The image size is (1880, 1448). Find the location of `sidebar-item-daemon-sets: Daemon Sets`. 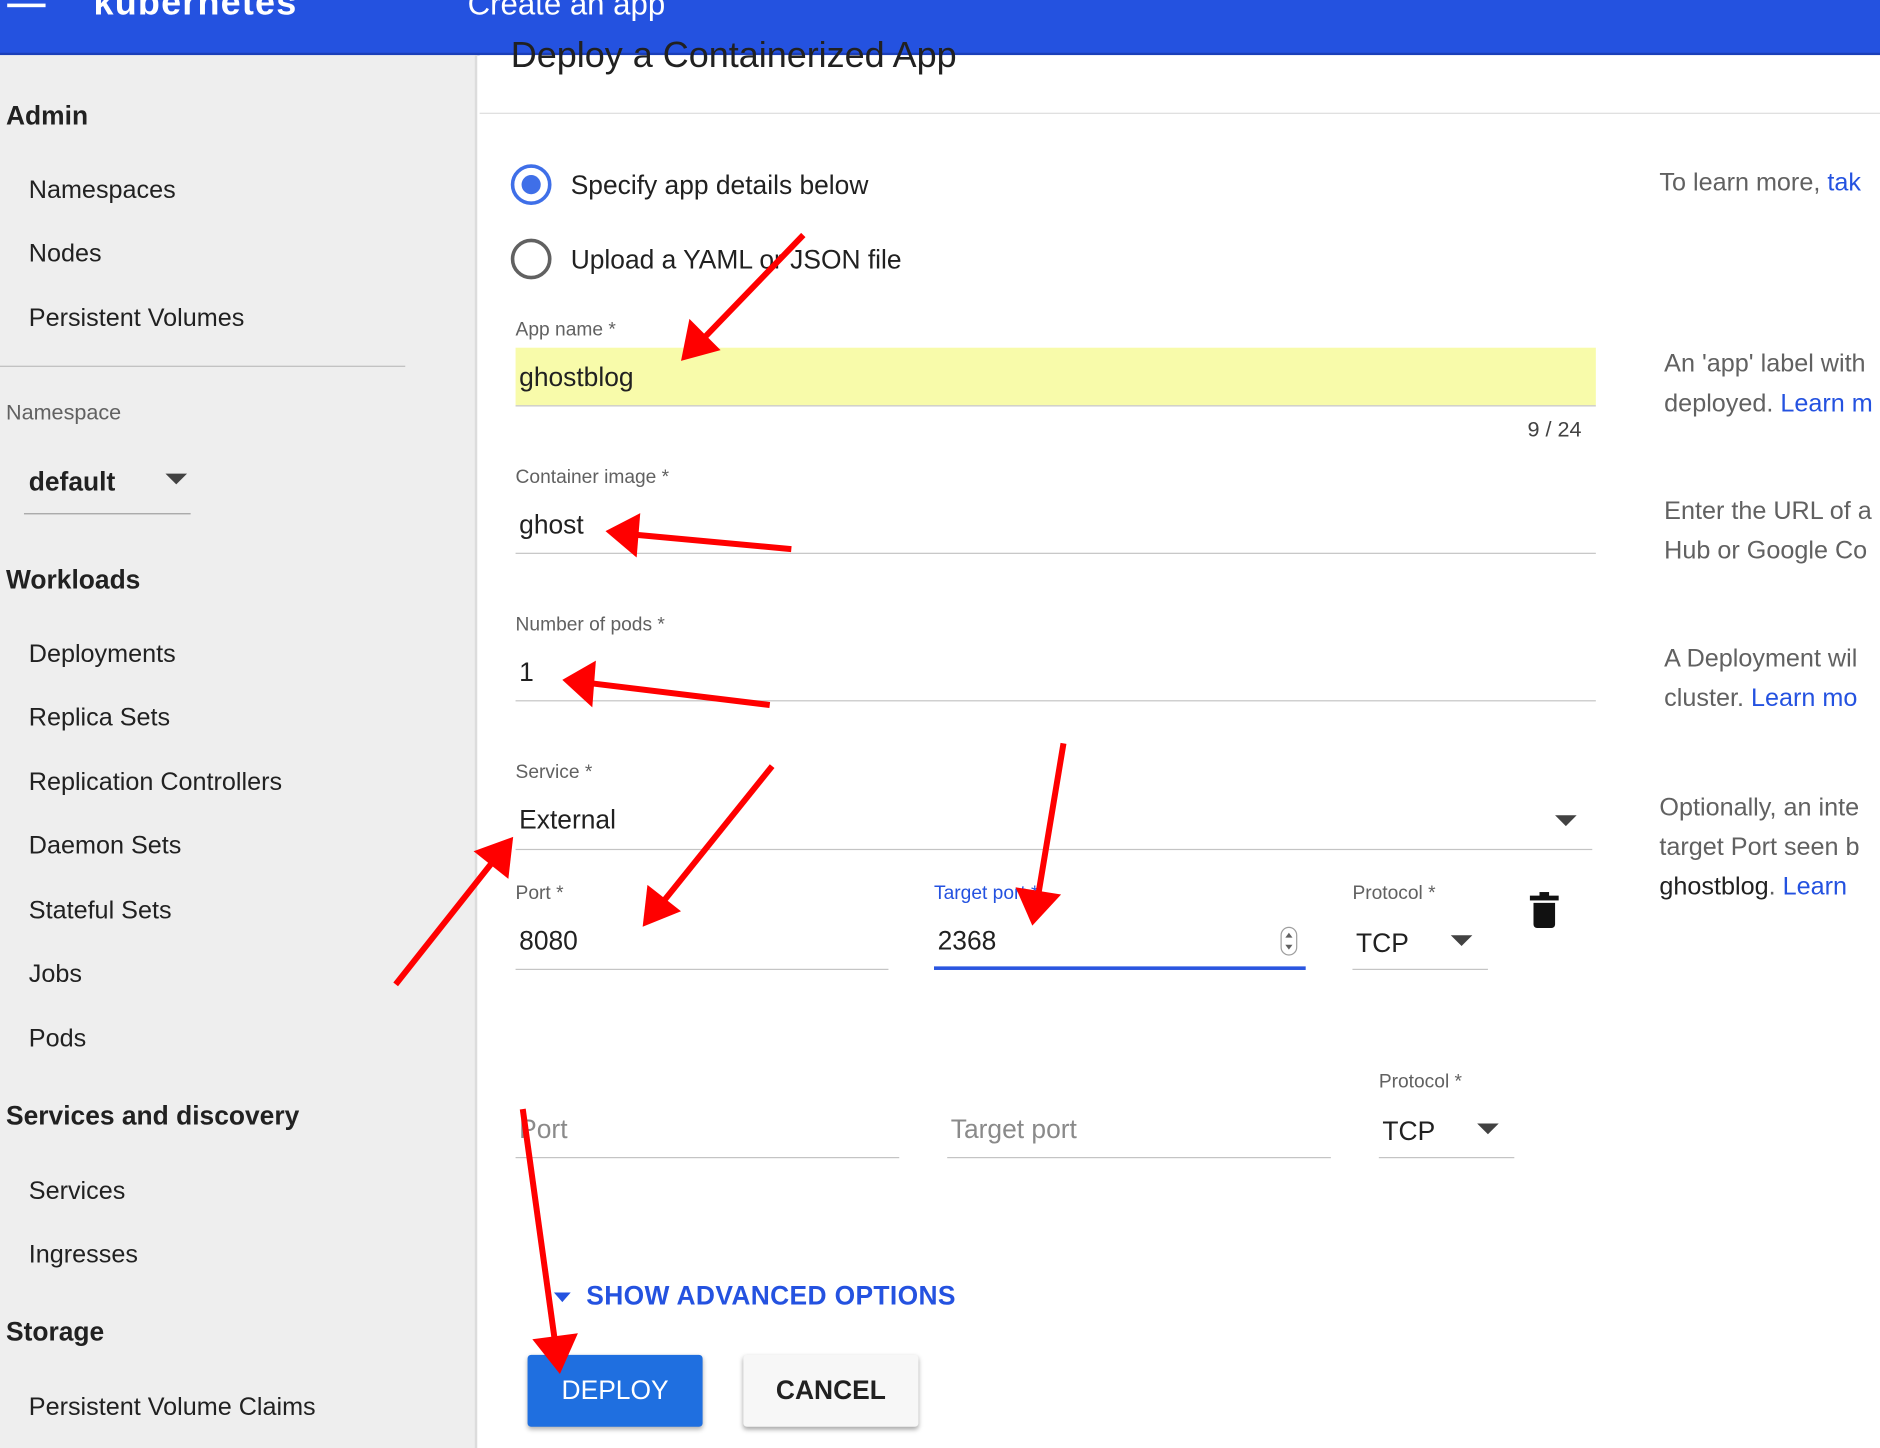

sidebar-item-daemon-sets: Daemon Sets is located at coordinates (105, 846).